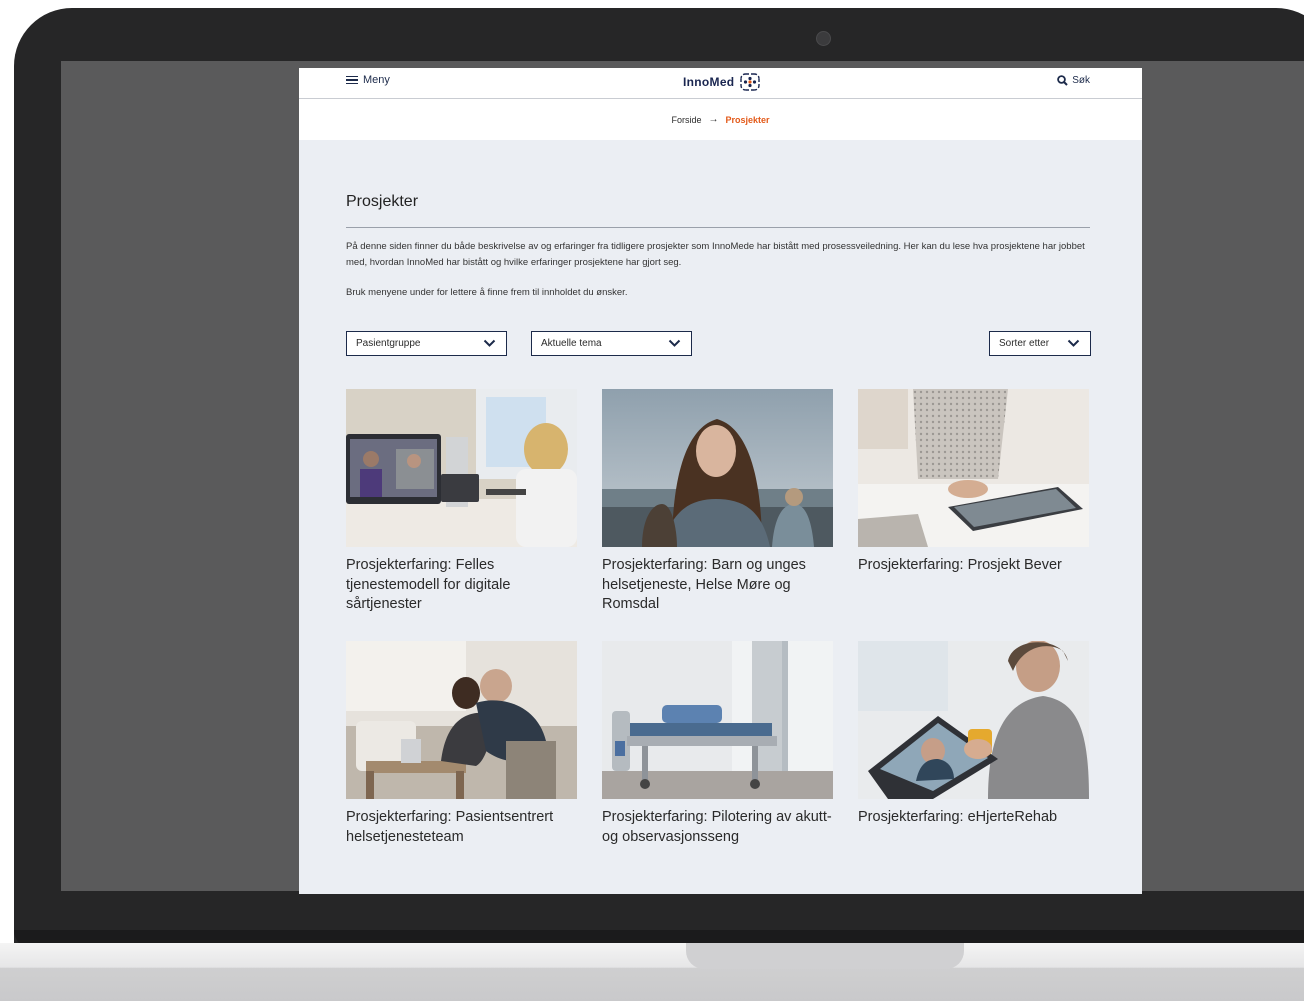 The height and width of the screenshot is (1001, 1304). What do you see at coordinates (426, 343) in the screenshot?
I see `patient-group-select: Pasientgruppe` at bounding box center [426, 343].